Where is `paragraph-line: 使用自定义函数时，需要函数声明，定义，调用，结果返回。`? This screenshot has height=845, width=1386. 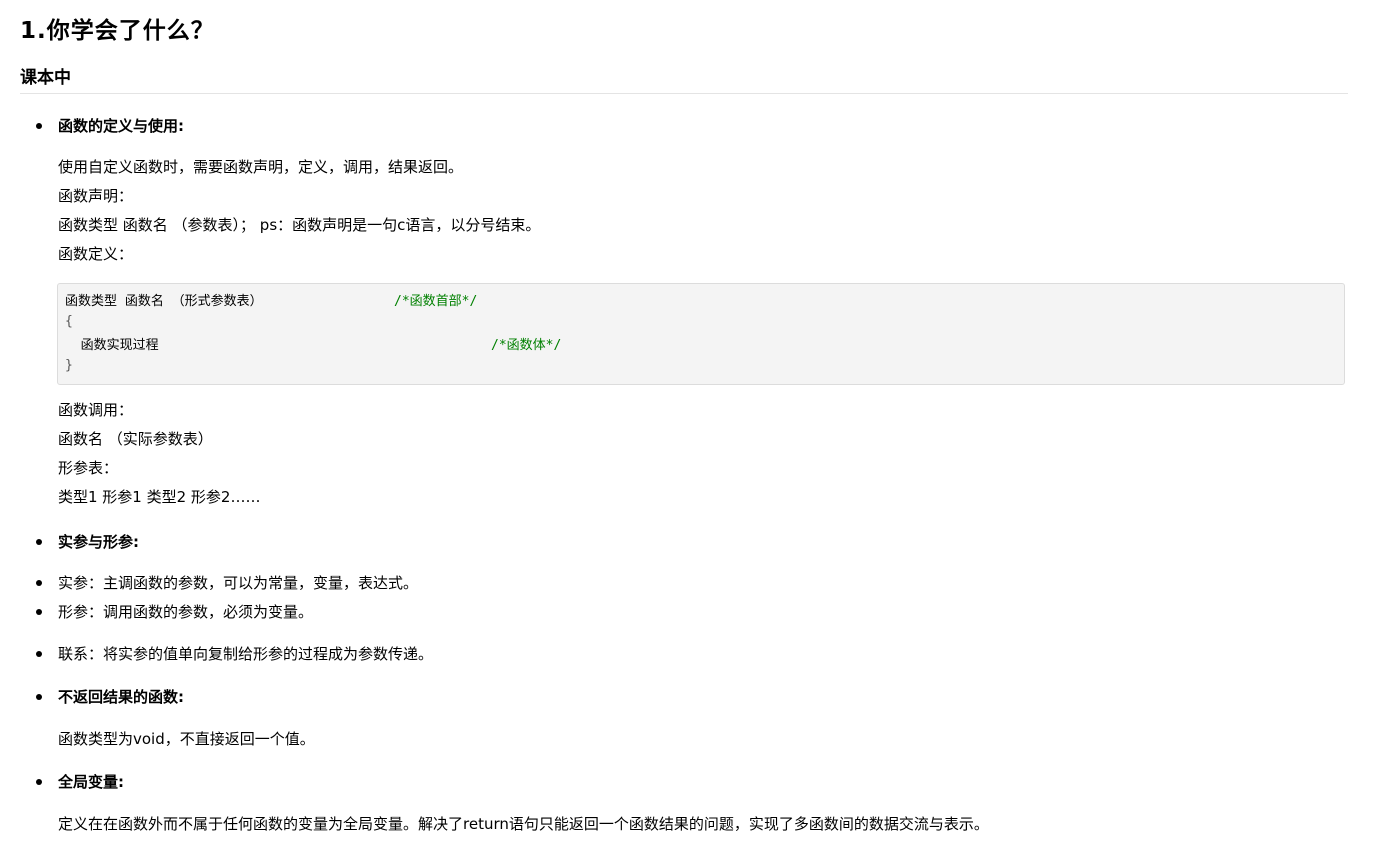
paragraph-line: 使用自定义函数时，需要函数声明，定义，调用，结果返回。 is located at coordinates (261, 167).